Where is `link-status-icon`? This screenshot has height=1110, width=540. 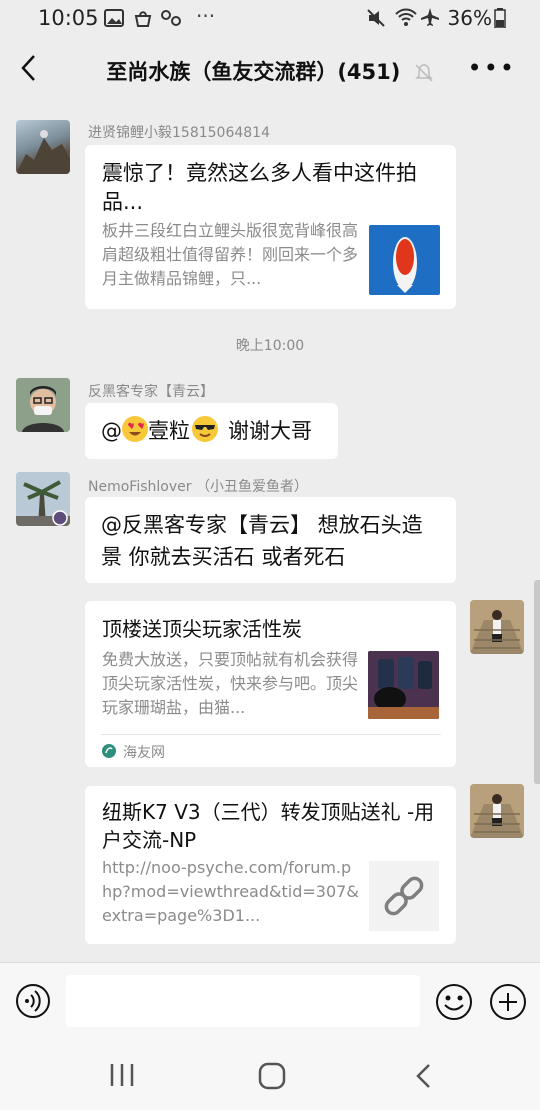 link-status-icon is located at coordinates (171, 18).